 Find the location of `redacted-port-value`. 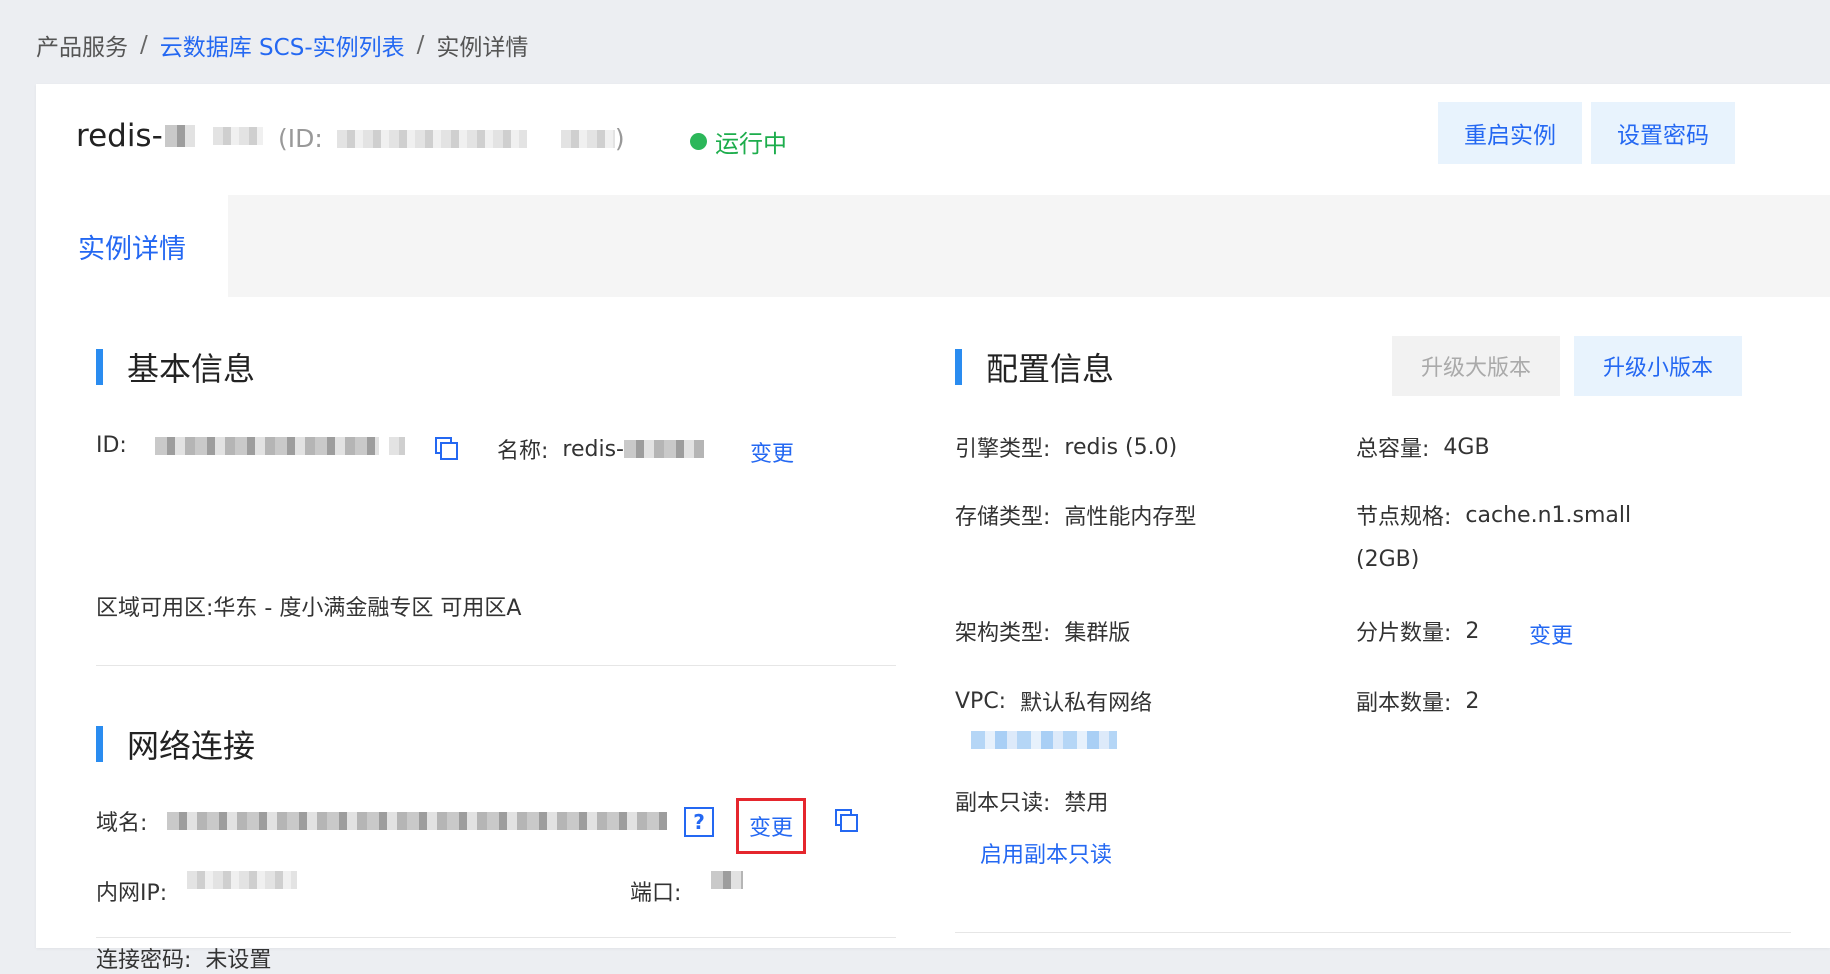

redacted-port-value is located at coordinates (727, 880).